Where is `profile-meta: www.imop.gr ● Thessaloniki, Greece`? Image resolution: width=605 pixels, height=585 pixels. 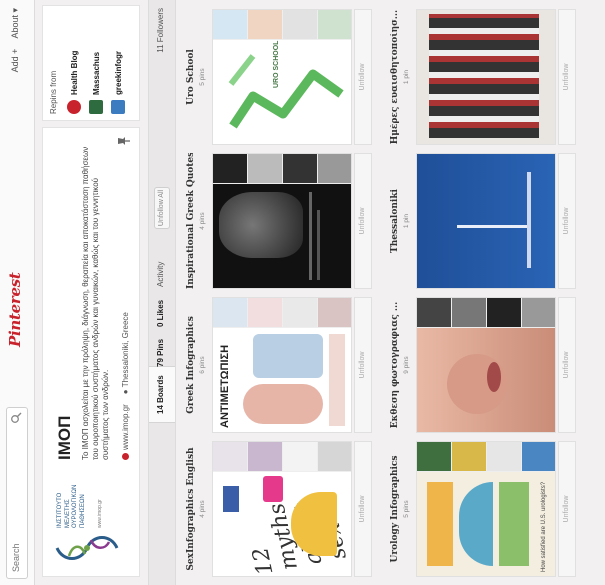 profile-meta: www.imop.gr ● Thessaloniki, Greece is located at coordinates (125, 386).